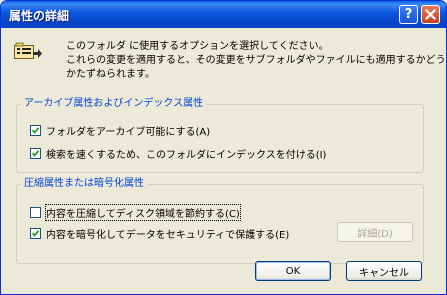 This screenshot has width=447, height=295. What do you see at coordinates (110, 74) in the screenshot?
I see `description-line: かたずねられます。` at bounding box center [110, 74].